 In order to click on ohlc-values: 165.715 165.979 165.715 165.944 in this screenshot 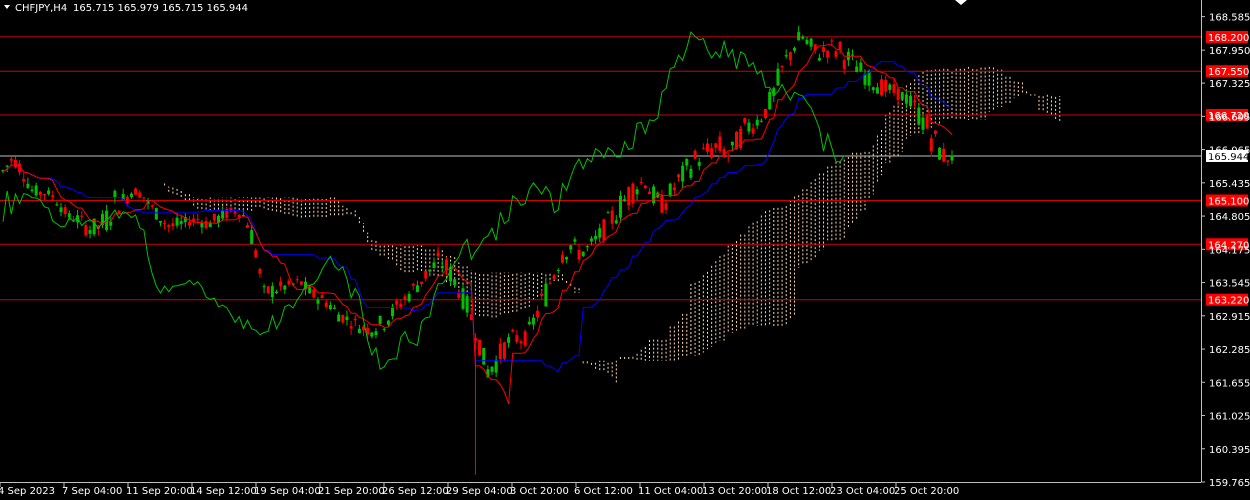, I will do `click(160, 8)`.